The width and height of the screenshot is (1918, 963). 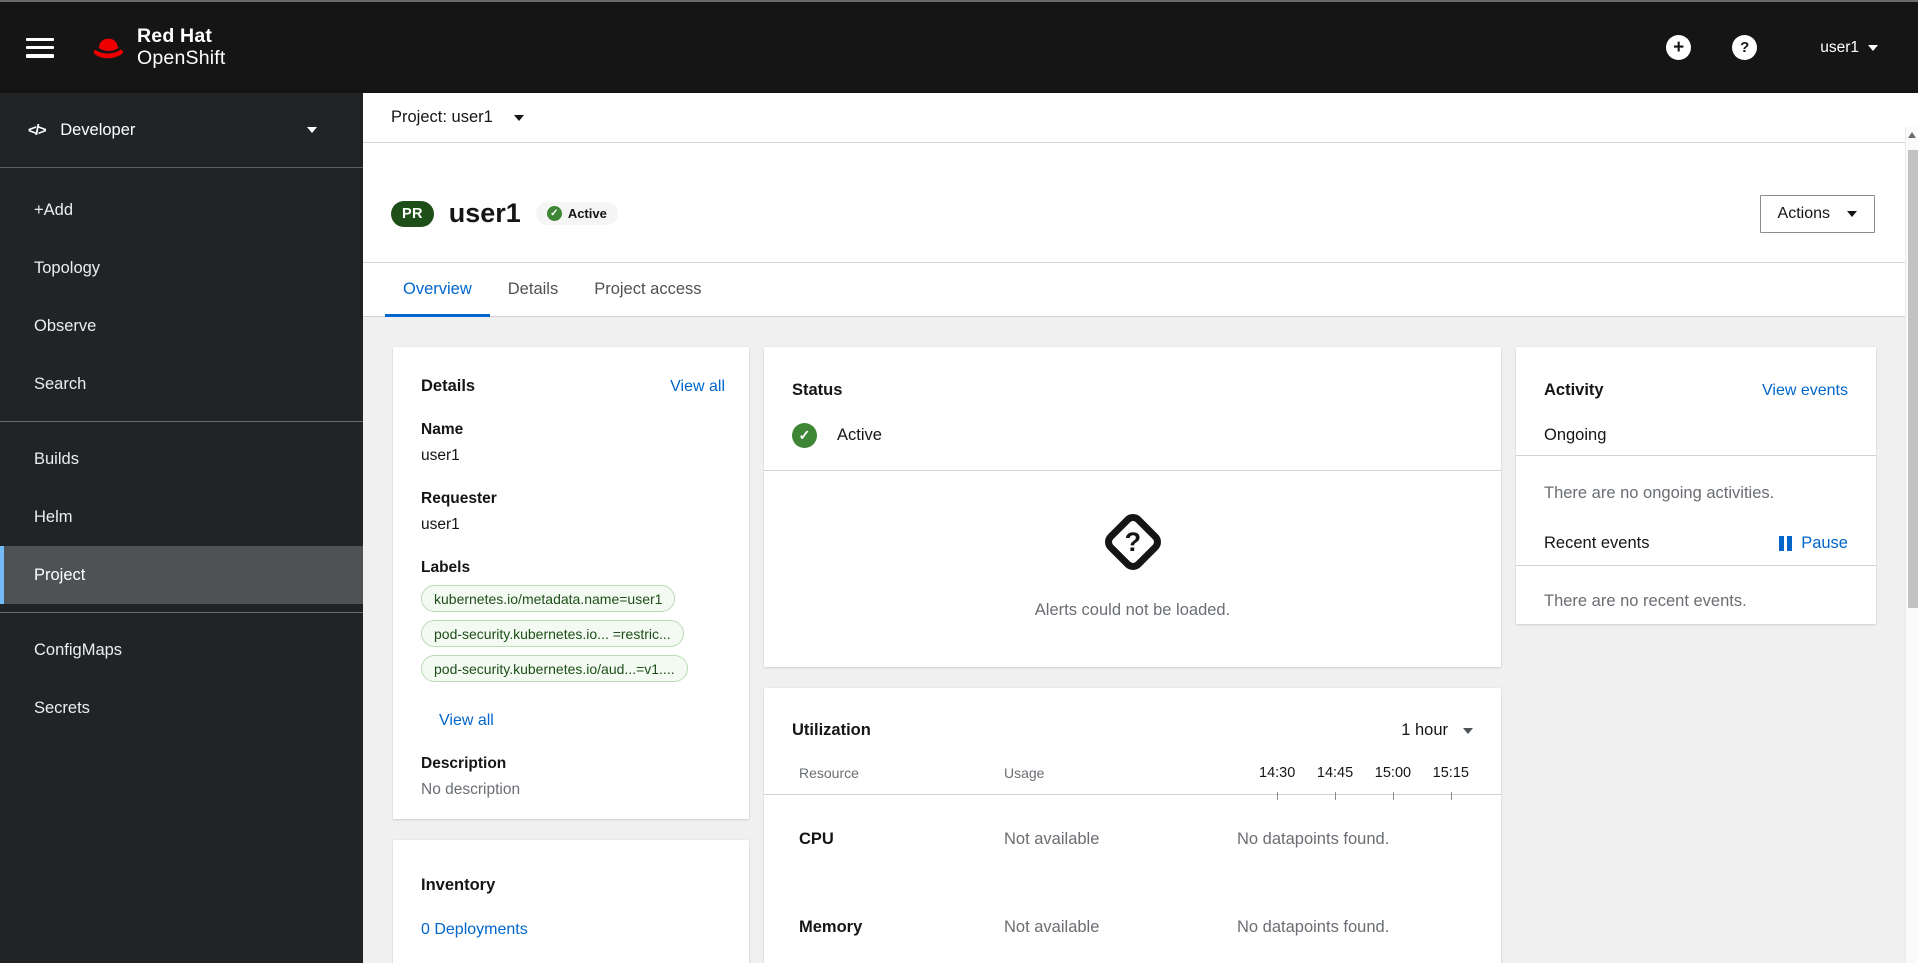 What do you see at coordinates (1335, 782) in the screenshot?
I see `time-tick-label: 14:45` at bounding box center [1335, 782].